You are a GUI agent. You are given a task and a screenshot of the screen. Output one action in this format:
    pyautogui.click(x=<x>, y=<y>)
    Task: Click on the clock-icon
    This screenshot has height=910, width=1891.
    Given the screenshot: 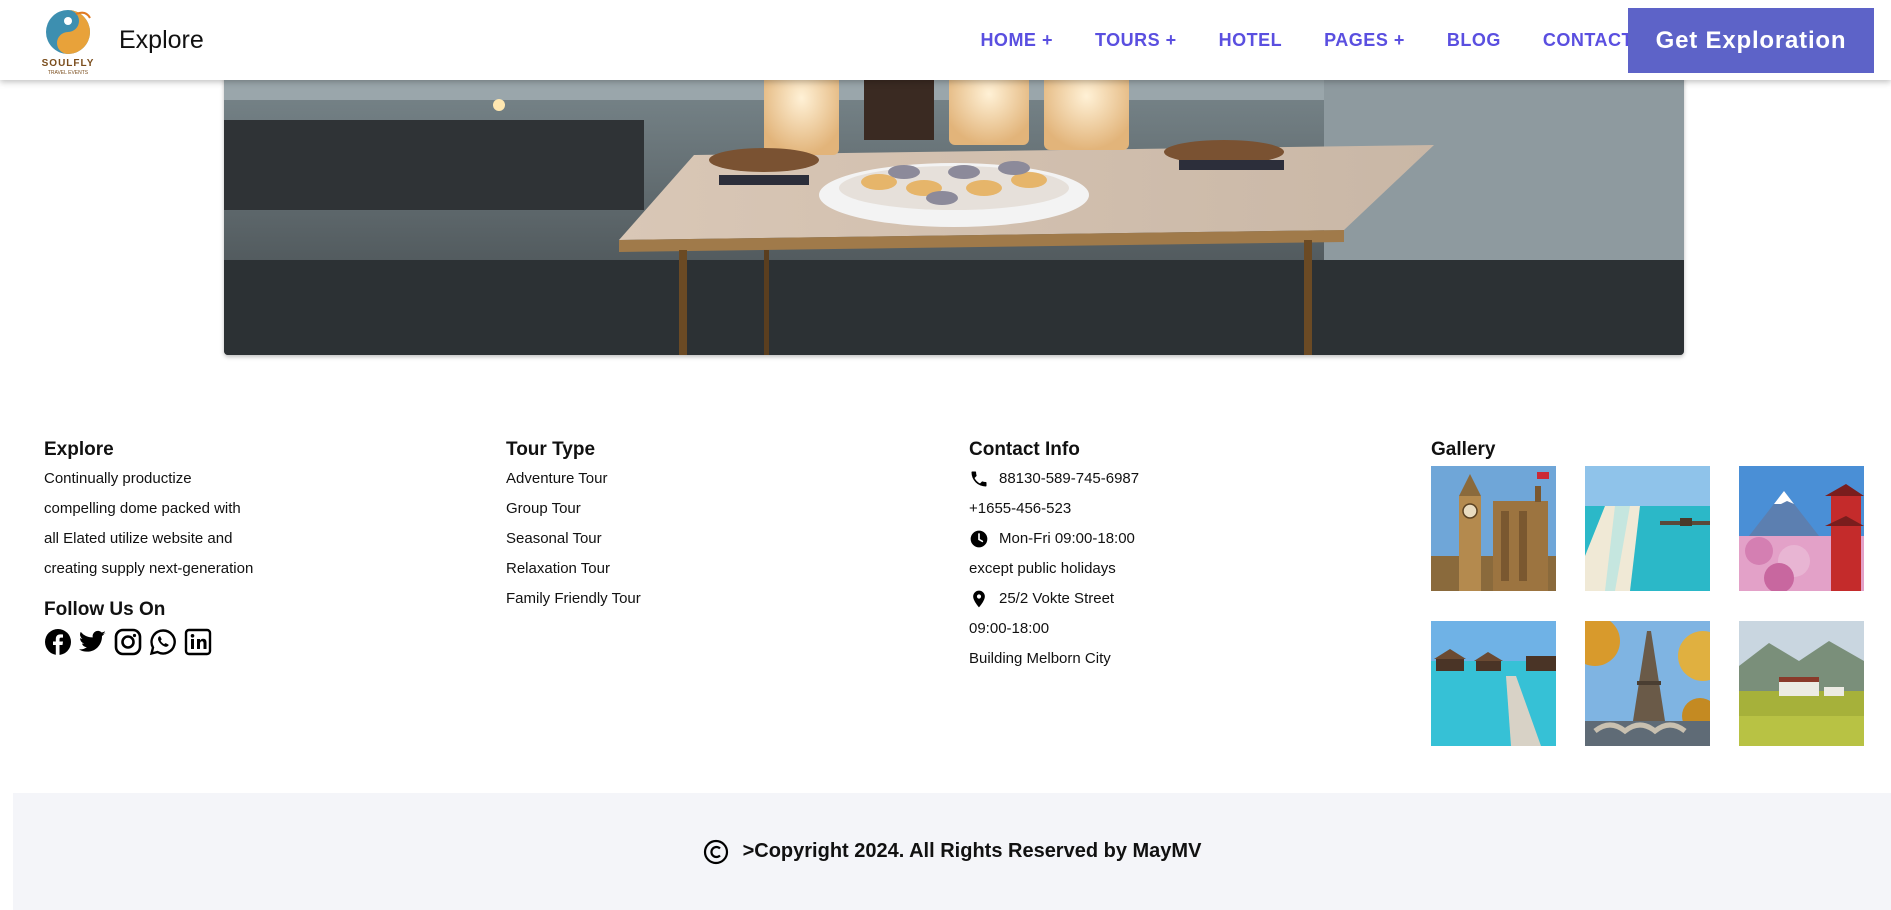 What is the action you would take?
    pyautogui.click(x=979, y=539)
    